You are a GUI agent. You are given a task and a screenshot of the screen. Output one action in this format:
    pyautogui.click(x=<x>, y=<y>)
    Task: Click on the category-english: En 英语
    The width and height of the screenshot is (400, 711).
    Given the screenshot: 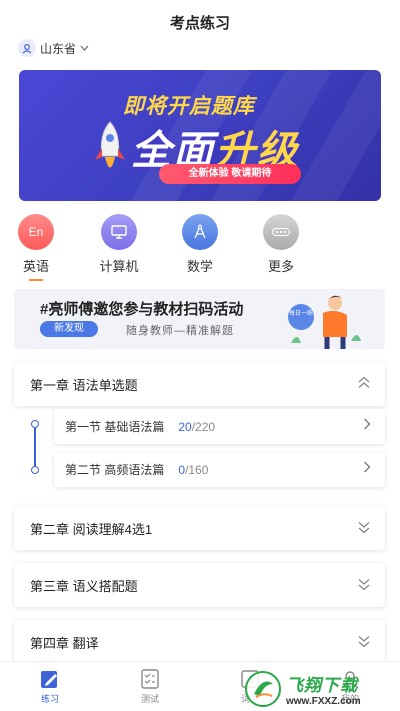 What is the action you would take?
    pyautogui.click(x=36, y=247)
    